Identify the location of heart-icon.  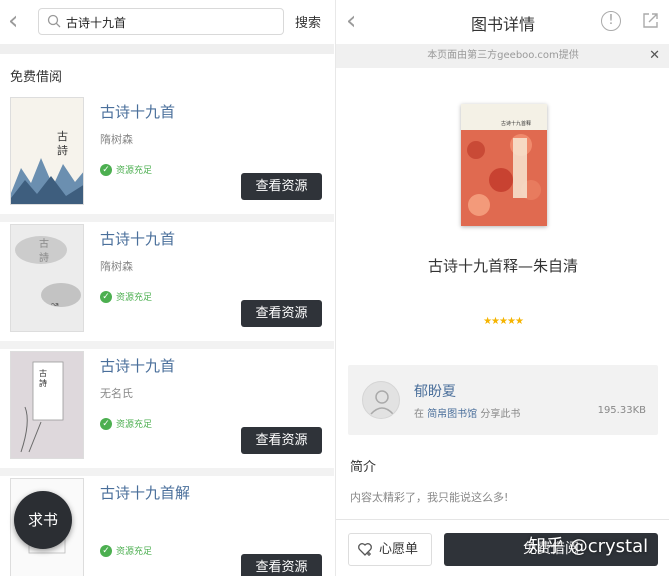
(365, 549).